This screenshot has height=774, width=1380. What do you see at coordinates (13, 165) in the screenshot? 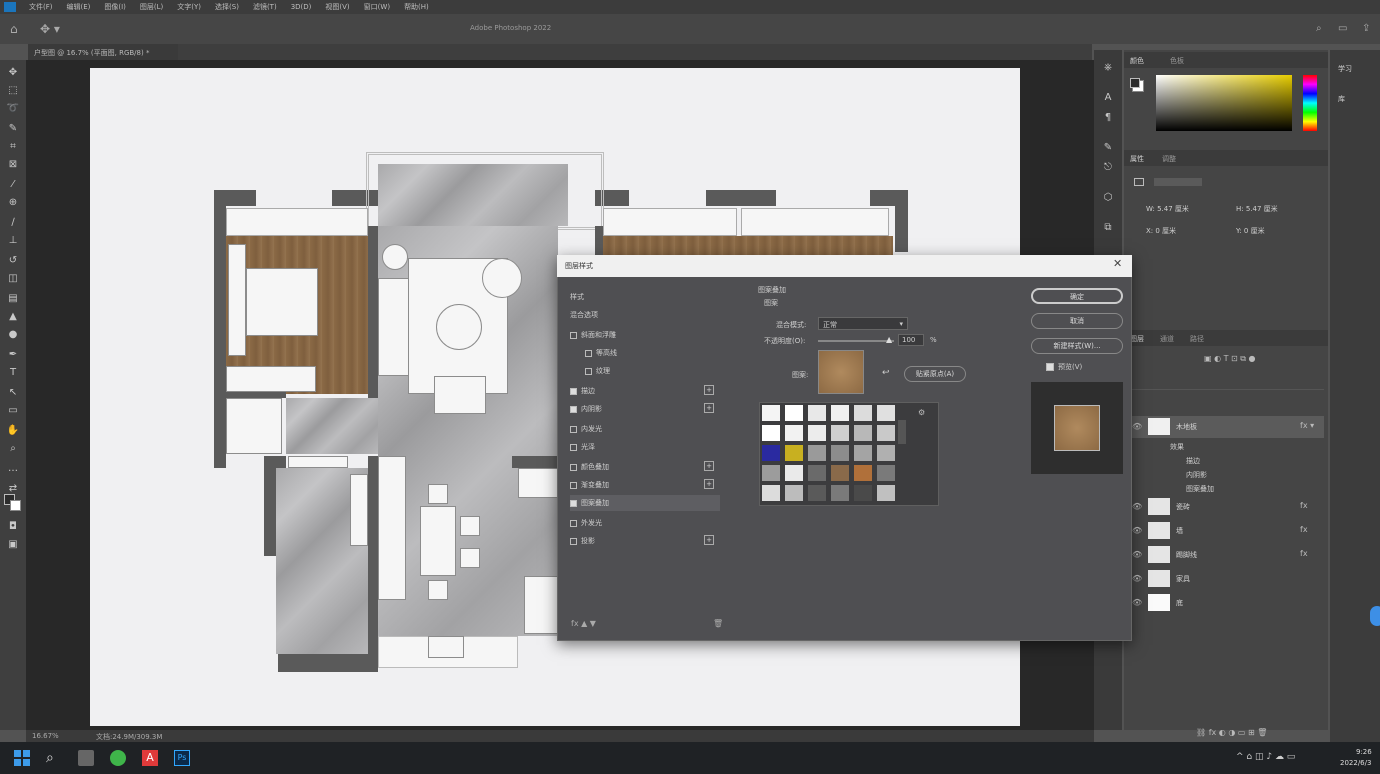
I see `frame-icon: ⊠` at bounding box center [13, 165].